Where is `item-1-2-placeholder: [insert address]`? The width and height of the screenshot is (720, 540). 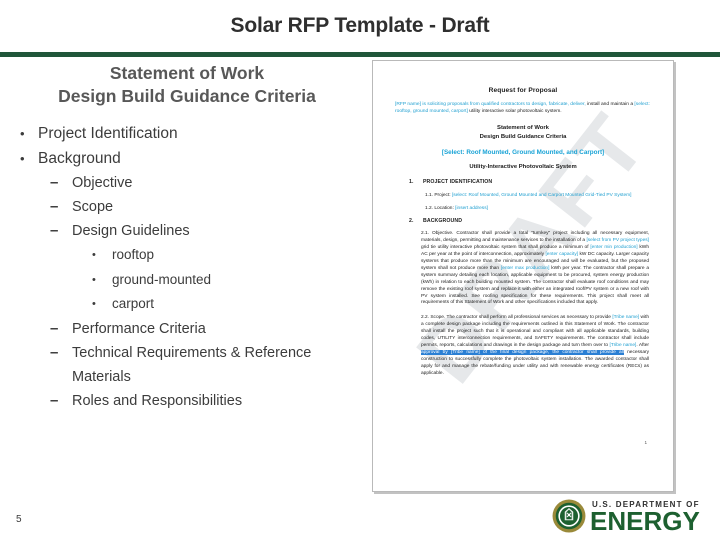
item-1-2-placeholder: [insert address] is located at coordinates (471, 209).